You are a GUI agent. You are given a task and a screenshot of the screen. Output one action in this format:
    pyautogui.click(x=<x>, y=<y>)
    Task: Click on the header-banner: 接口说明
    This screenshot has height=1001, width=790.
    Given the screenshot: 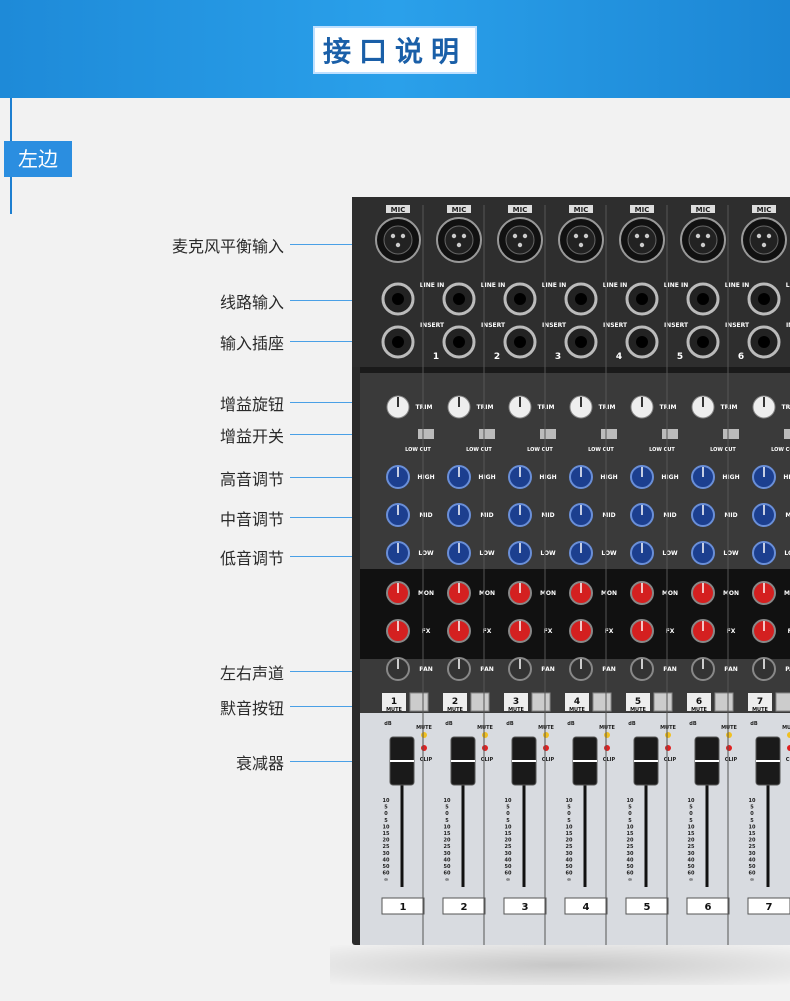 What is the action you would take?
    pyautogui.click(x=395, y=49)
    